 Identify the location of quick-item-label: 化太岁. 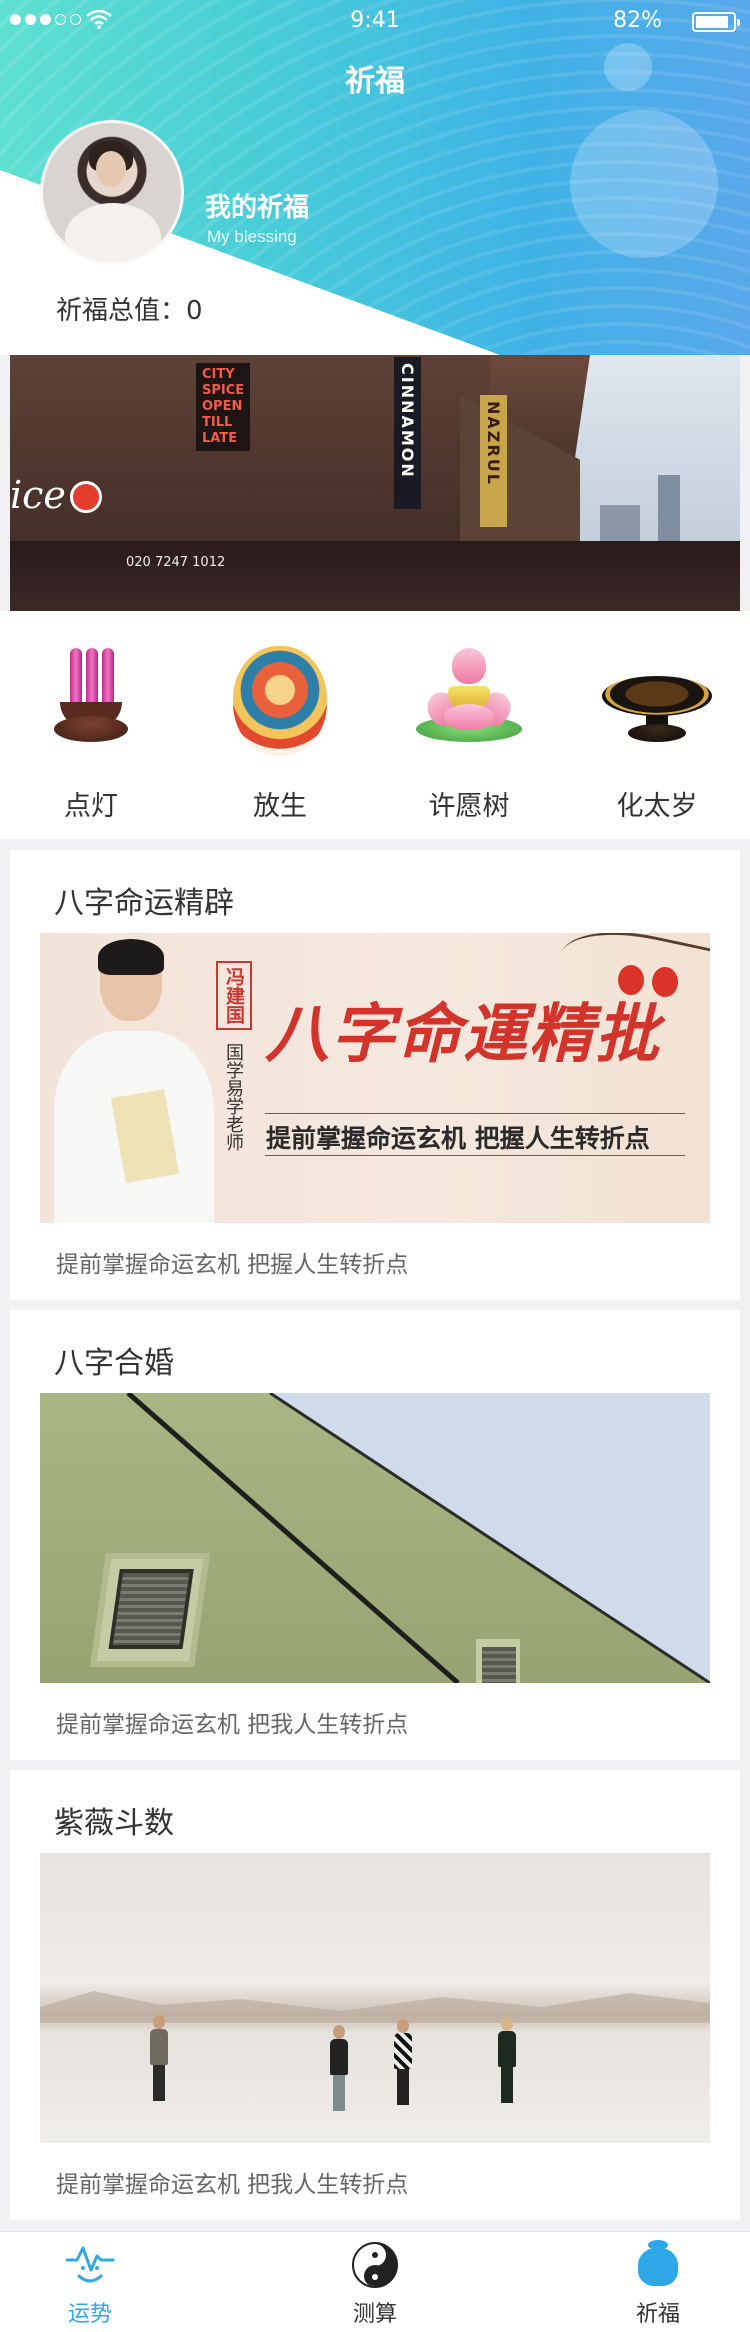
(657, 806).